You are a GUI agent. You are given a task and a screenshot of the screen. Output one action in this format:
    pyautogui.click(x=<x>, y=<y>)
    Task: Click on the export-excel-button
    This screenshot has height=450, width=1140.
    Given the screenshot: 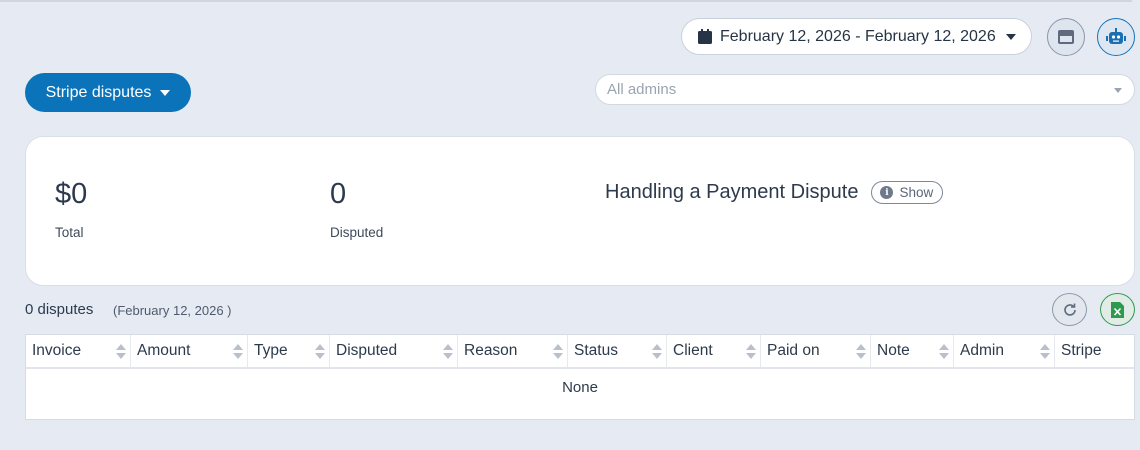 What is the action you would take?
    pyautogui.click(x=1117, y=309)
    